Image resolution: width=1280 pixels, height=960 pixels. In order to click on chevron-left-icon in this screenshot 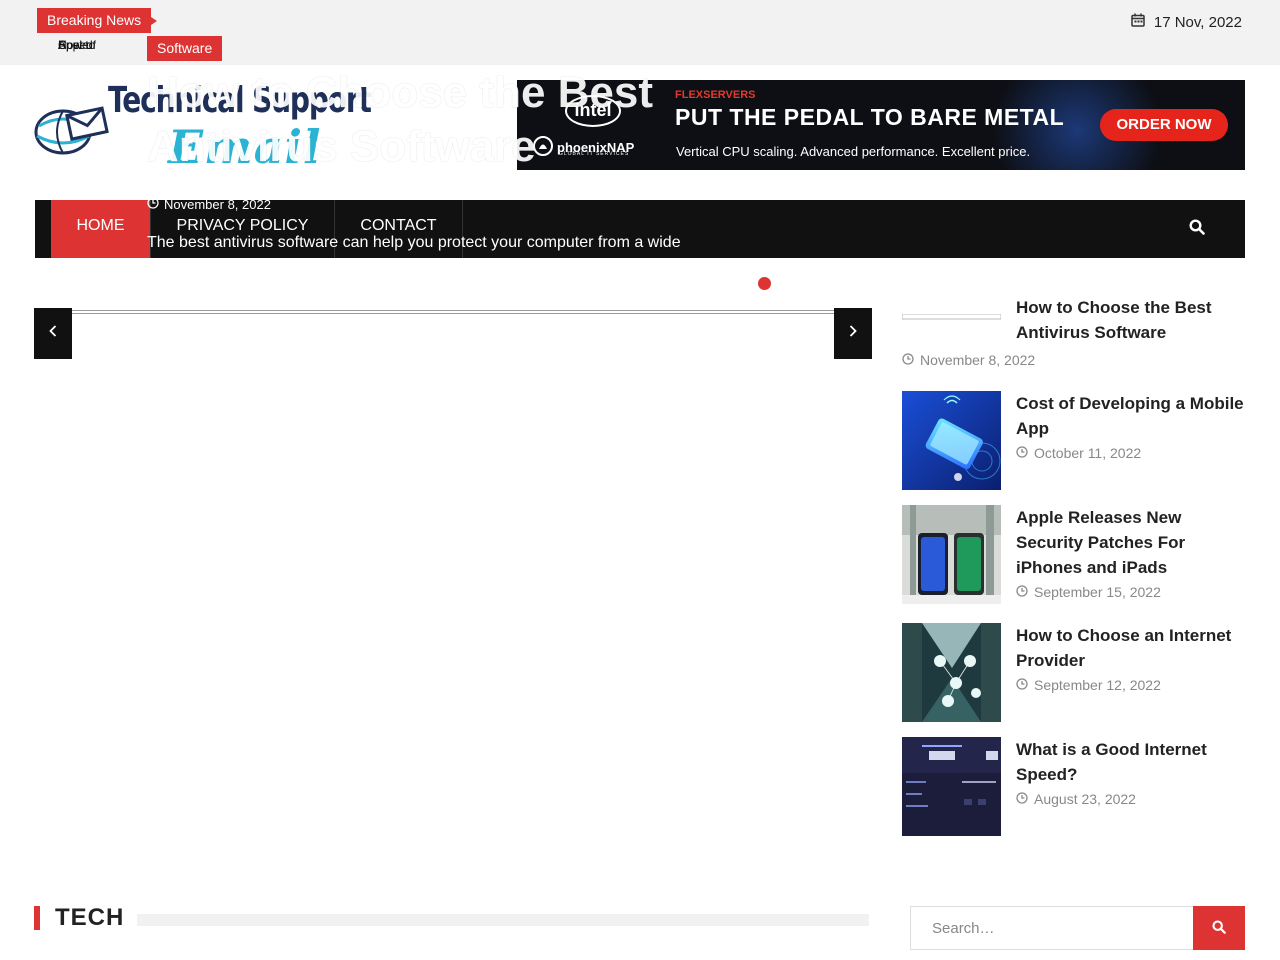, I will do `click(53, 333)`.